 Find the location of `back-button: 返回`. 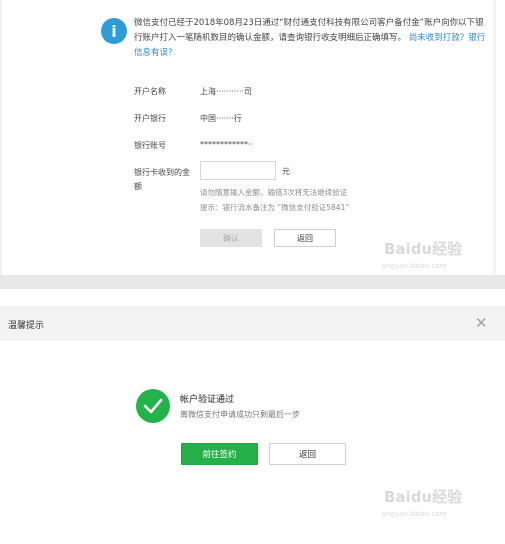

back-button: 返回 is located at coordinates (305, 238).